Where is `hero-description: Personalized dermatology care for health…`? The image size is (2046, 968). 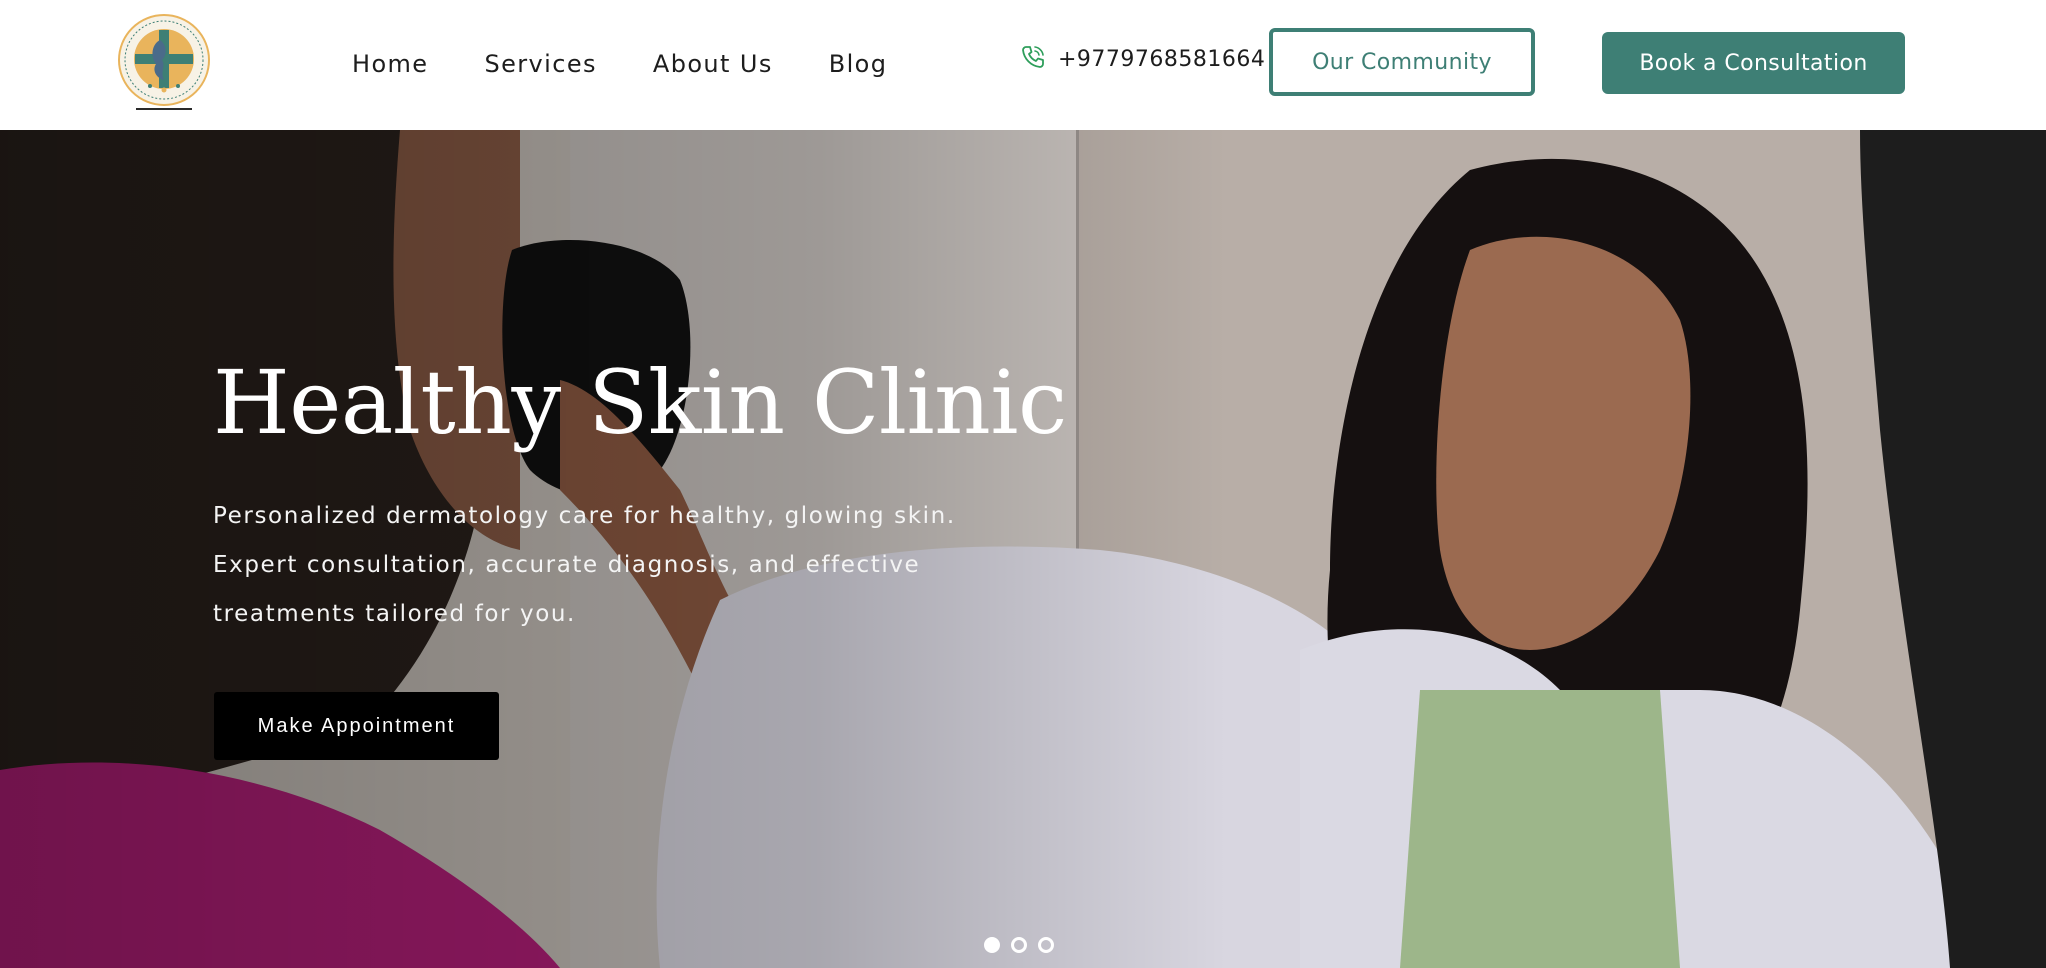 hero-description: Personalized dermatology care for health… is located at coordinates (584, 565).